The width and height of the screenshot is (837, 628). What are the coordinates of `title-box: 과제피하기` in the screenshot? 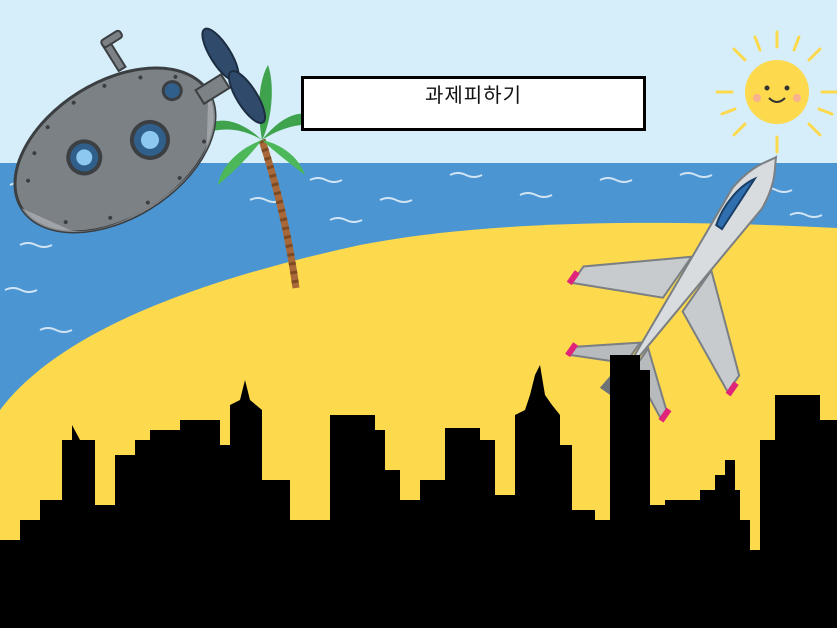 It's located at (473, 103).